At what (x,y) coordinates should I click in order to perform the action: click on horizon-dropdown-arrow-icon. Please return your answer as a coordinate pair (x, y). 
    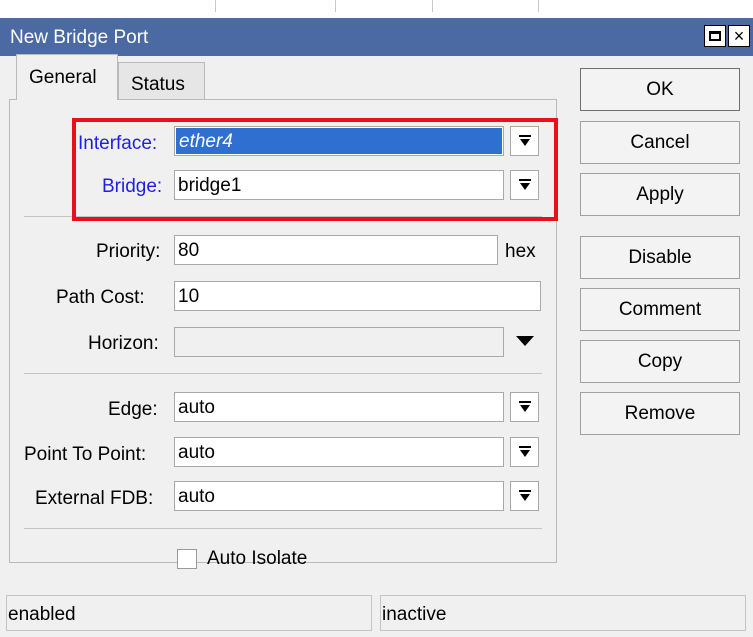
    Looking at the image, I should click on (525, 341).